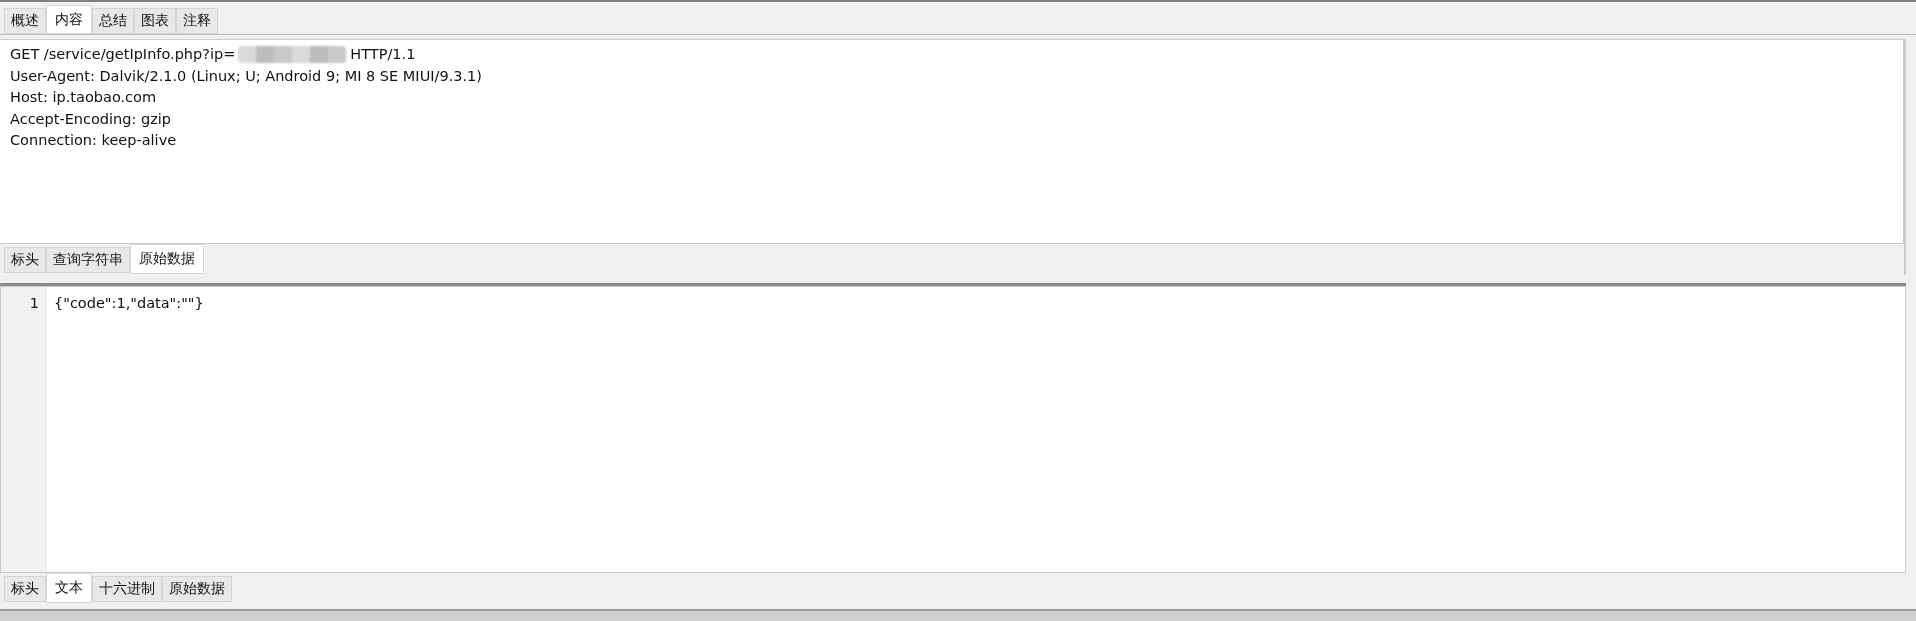  What do you see at coordinates (93, 140) in the screenshot?
I see `request-line: Connection: keep-alive` at bounding box center [93, 140].